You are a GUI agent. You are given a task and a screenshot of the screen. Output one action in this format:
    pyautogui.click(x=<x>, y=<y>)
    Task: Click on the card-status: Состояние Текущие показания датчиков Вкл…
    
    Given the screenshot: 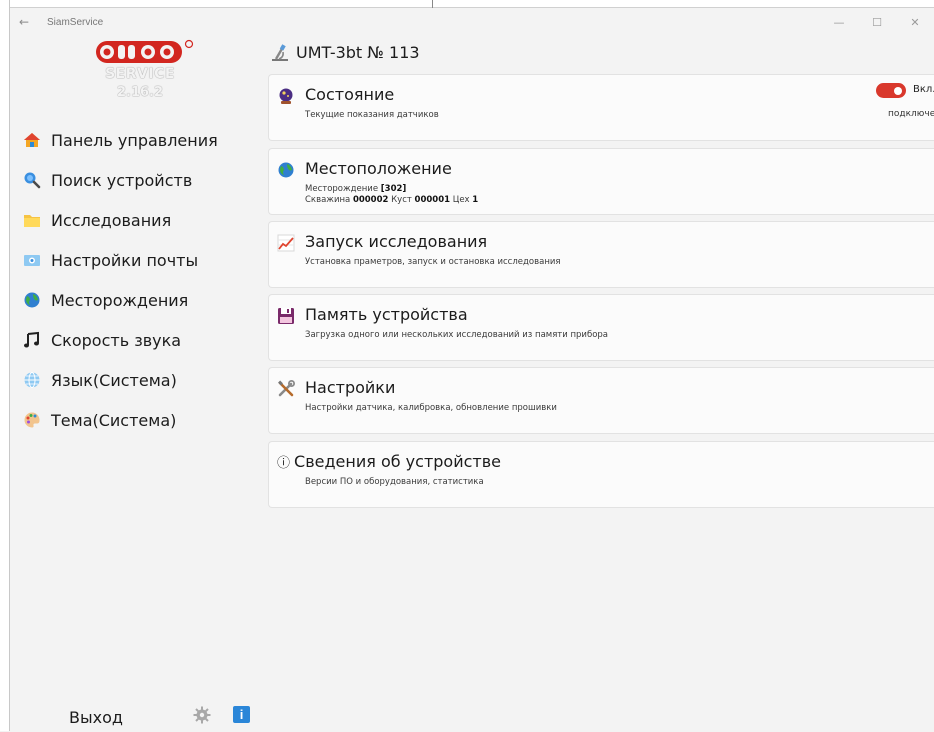 What is the action you would take?
    pyautogui.click(x=601, y=107)
    